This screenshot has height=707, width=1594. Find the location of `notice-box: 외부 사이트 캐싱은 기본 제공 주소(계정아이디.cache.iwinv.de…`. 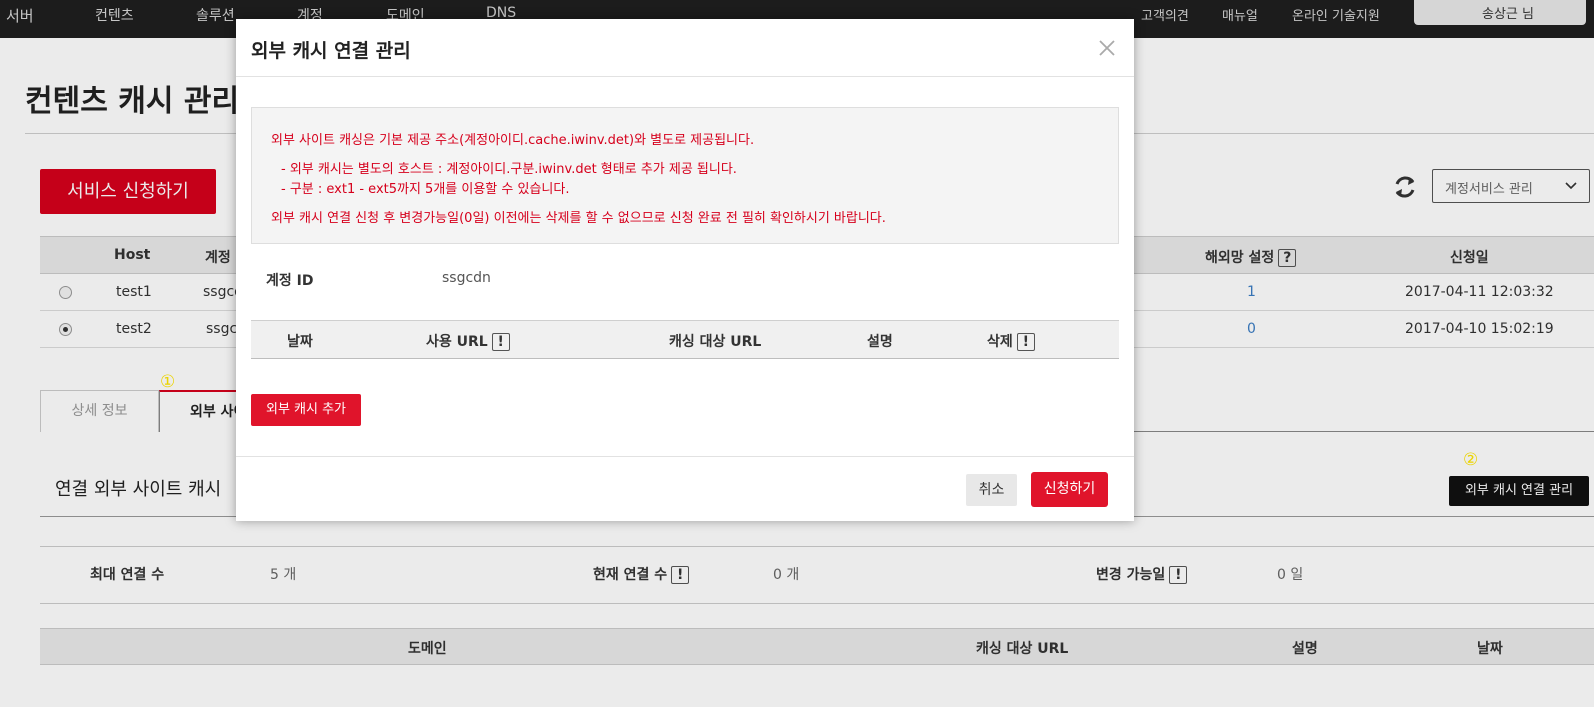

notice-box: 외부 사이트 캐싱은 기본 제공 주소(계정아이디.cache.iwinv.de… is located at coordinates (685, 175).